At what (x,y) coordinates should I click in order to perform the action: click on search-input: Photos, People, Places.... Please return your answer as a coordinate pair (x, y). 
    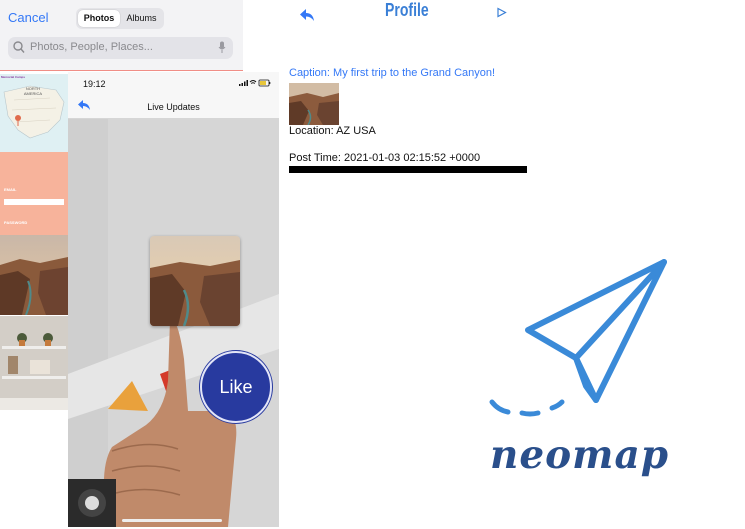
    Looking at the image, I should click on (120, 48).